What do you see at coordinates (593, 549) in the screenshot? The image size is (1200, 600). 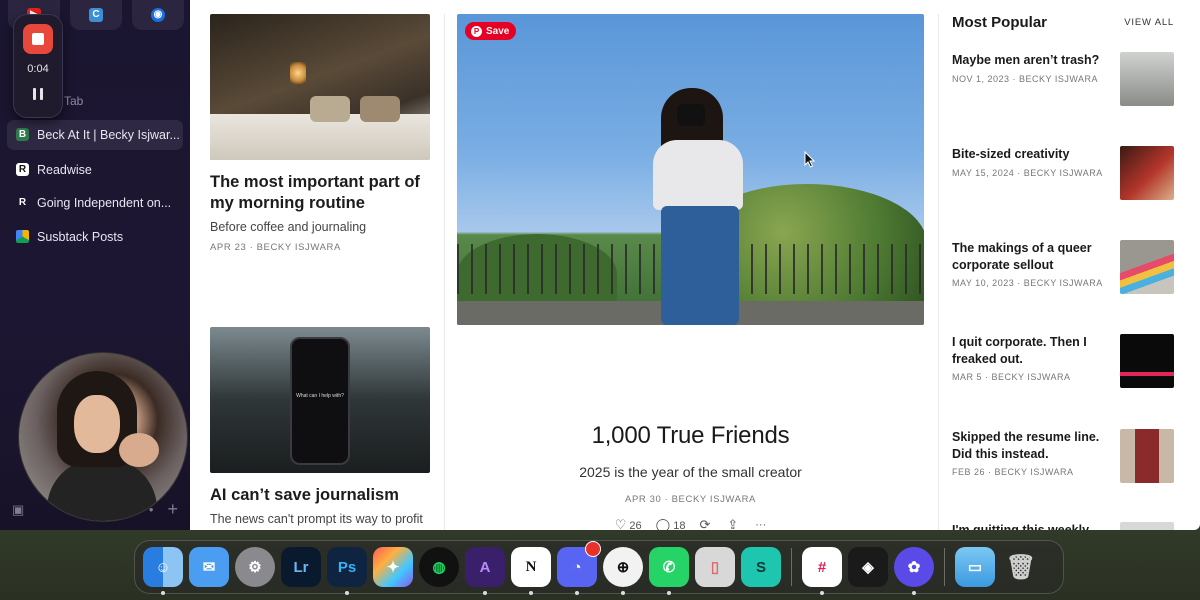 I see `notification-badge` at bounding box center [593, 549].